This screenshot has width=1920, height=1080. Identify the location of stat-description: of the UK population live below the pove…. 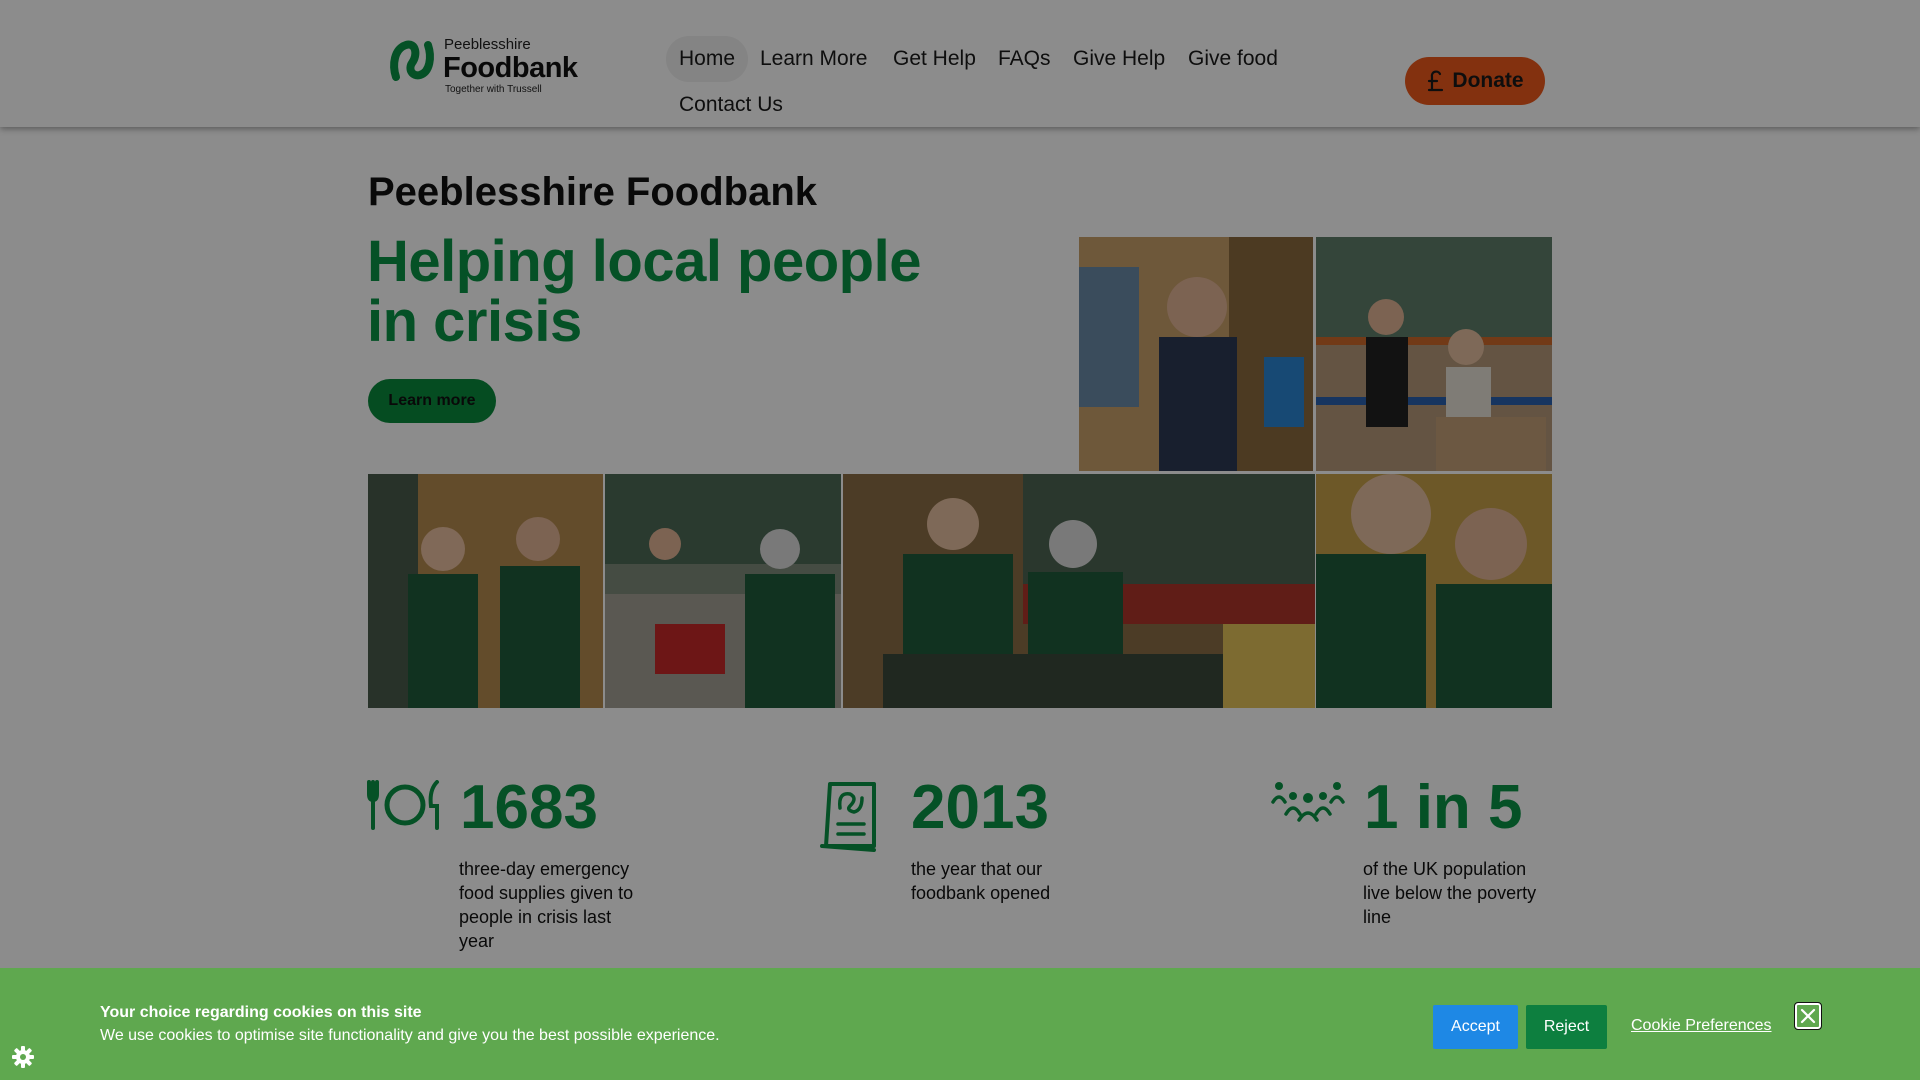
(1450, 893).